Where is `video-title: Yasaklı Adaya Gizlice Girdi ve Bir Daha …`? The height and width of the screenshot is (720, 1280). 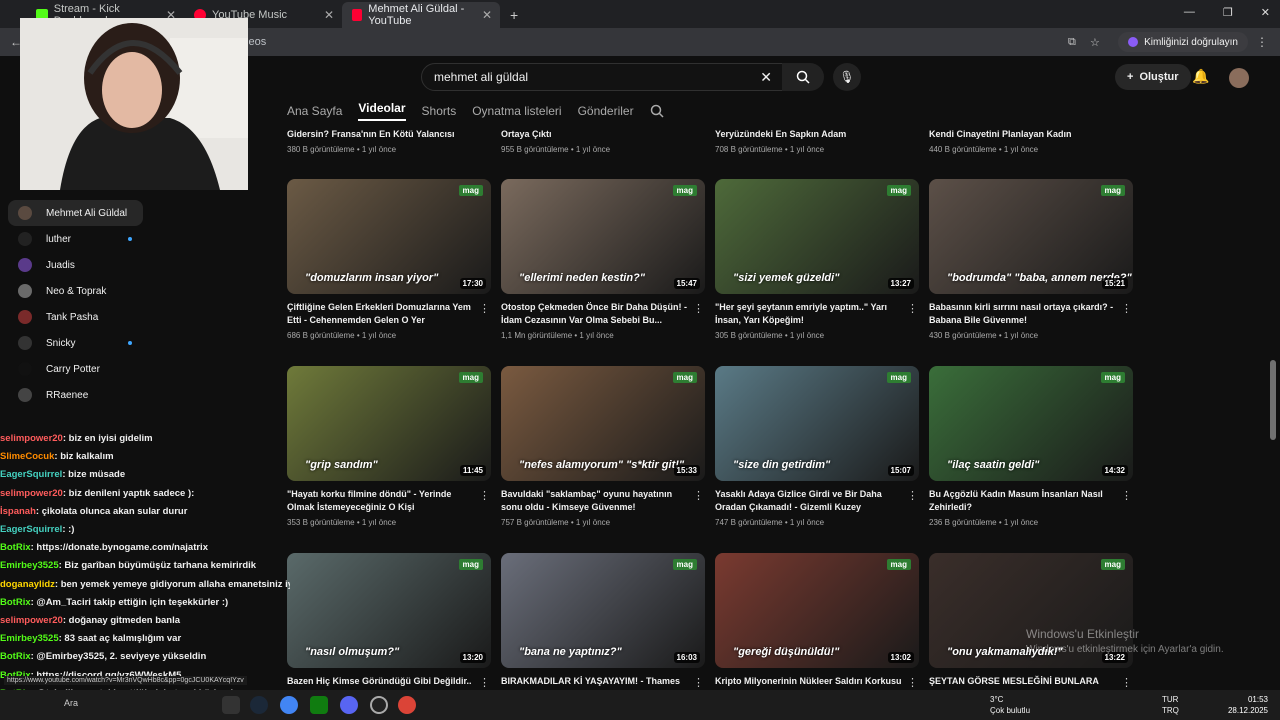 video-title: Yasaklı Adaya Gizlice Girdi ve Bir Daha … is located at coordinates (810, 501).